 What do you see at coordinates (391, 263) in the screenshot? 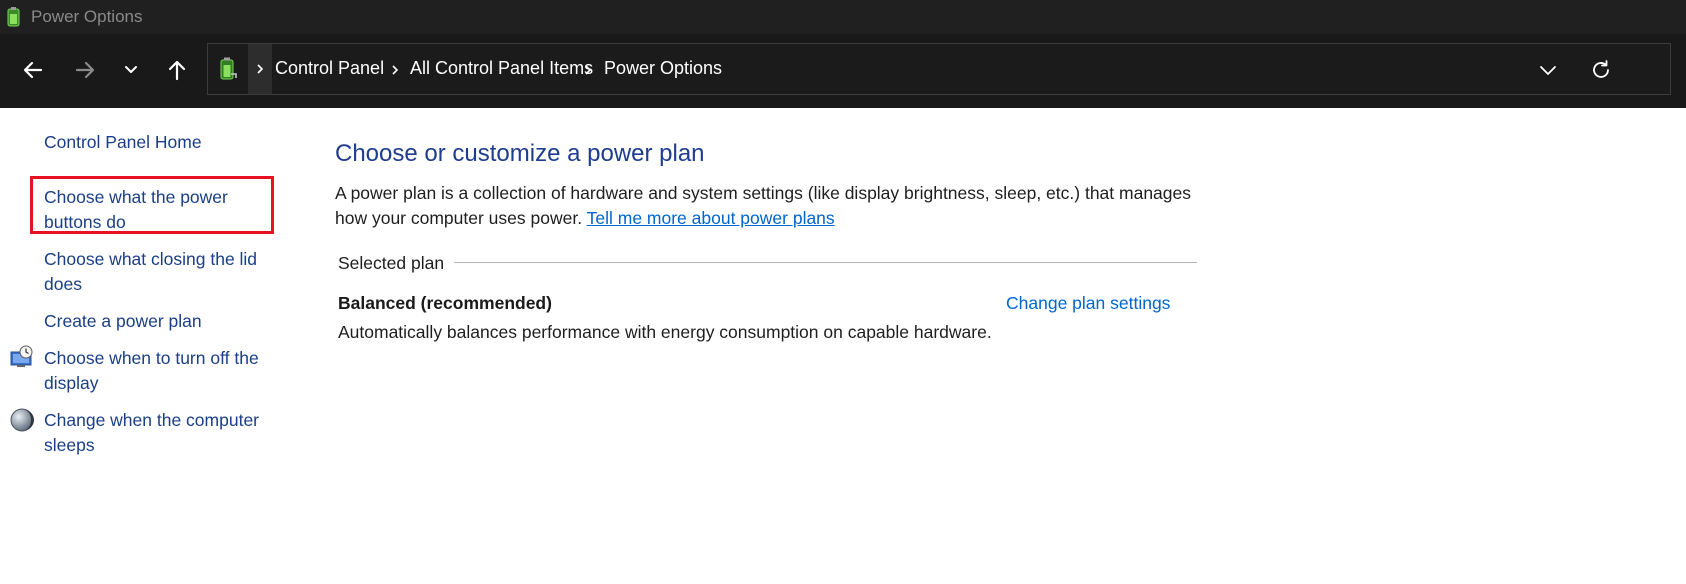
I see `selected-plan-label: Selected plan` at bounding box center [391, 263].